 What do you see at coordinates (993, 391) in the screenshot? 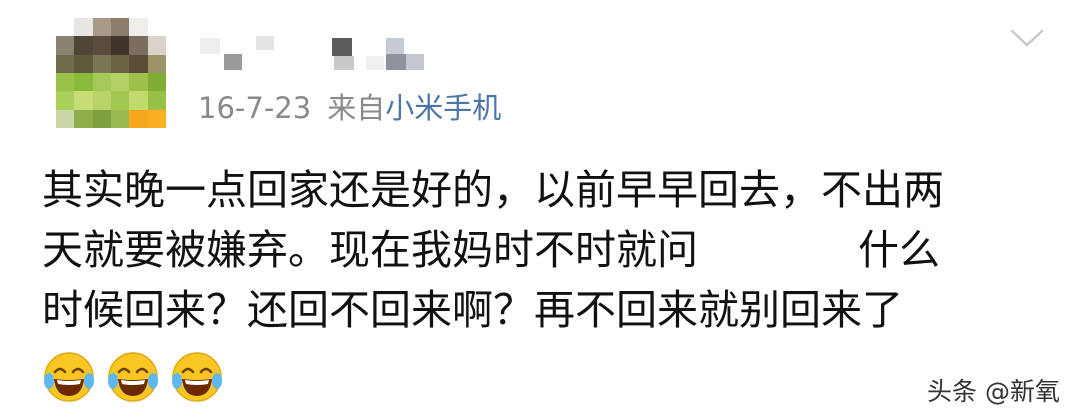
I see `watermark: 头条 @新氧` at bounding box center [993, 391].